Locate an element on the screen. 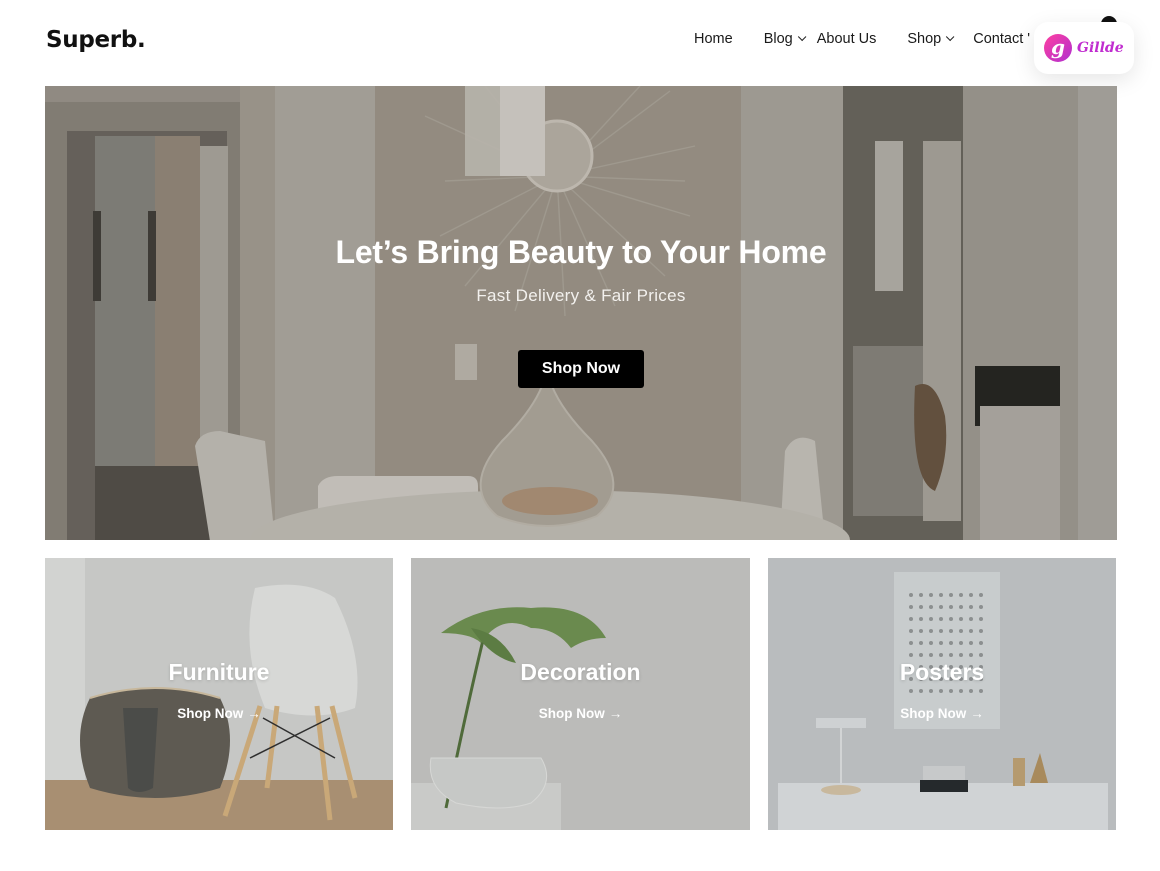  nav-item-home: Home is located at coordinates (713, 39).